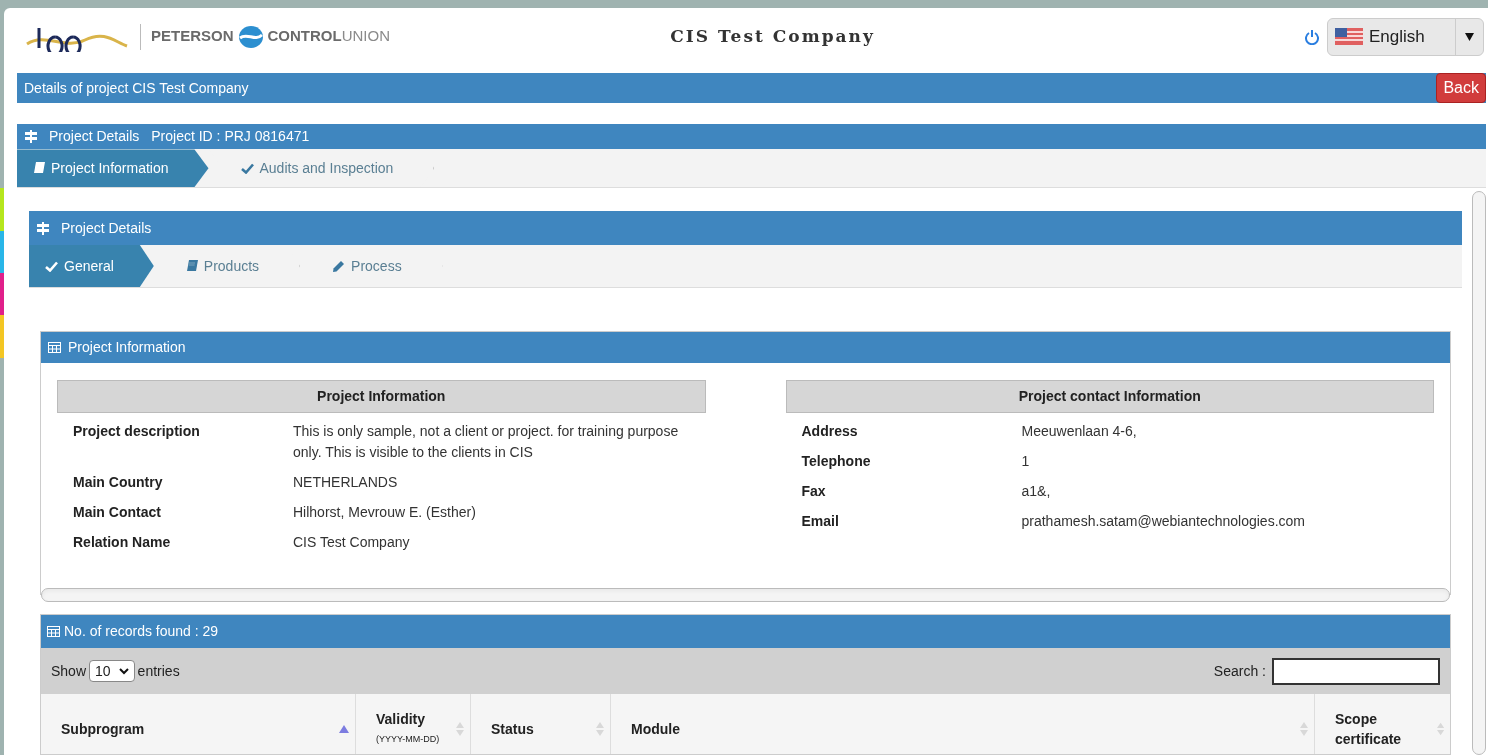 This screenshot has height=755, width=1488. Describe the element at coordinates (136, 88) in the screenshot. I see `page-title: Details of project CIS Test Company` at that location.